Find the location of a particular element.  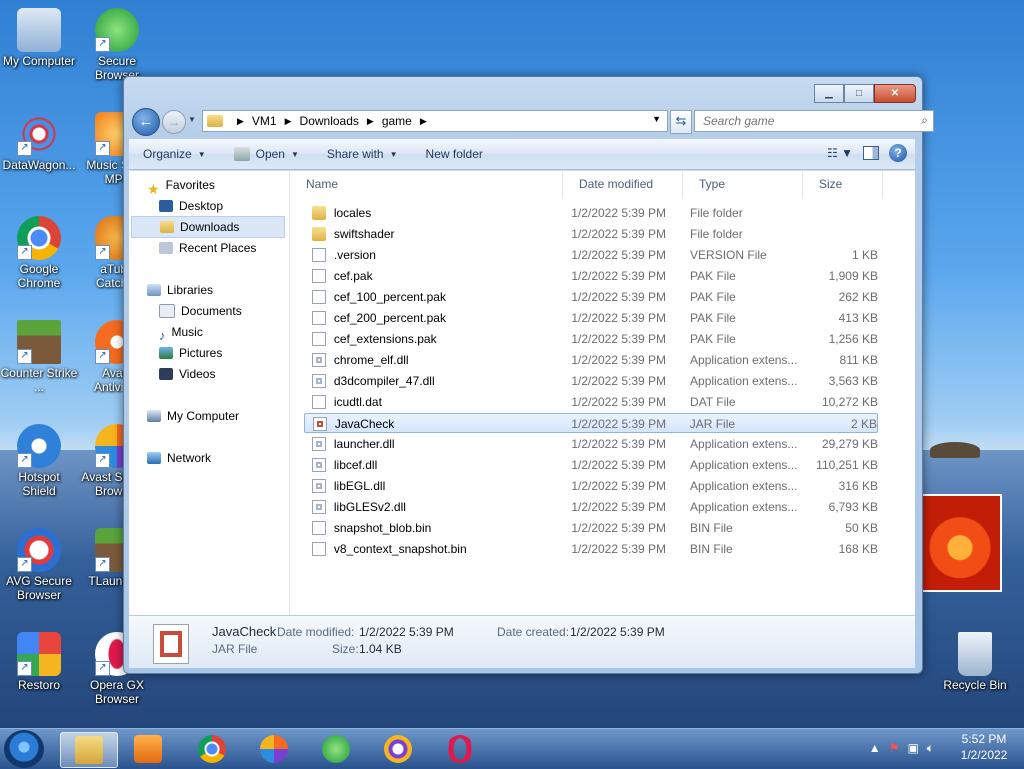

desktop-icon-hotspot-shield: ↗ Hotspot Shield is located at coordinates (39, 461).